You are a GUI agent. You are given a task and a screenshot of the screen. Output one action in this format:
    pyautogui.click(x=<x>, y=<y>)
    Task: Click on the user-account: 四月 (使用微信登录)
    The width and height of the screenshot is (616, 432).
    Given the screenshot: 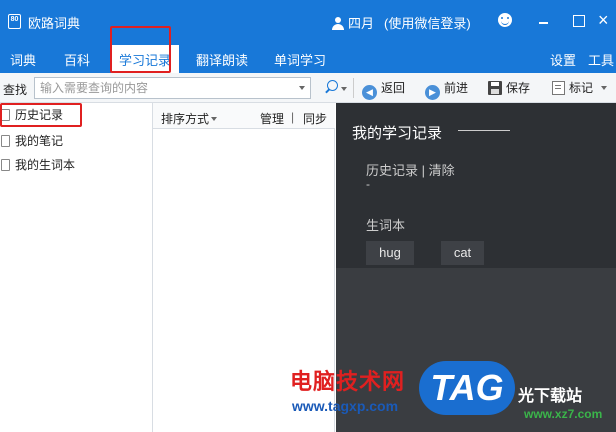 What is the action you would take?
    pyautogui.click(x=401, y=22)
    